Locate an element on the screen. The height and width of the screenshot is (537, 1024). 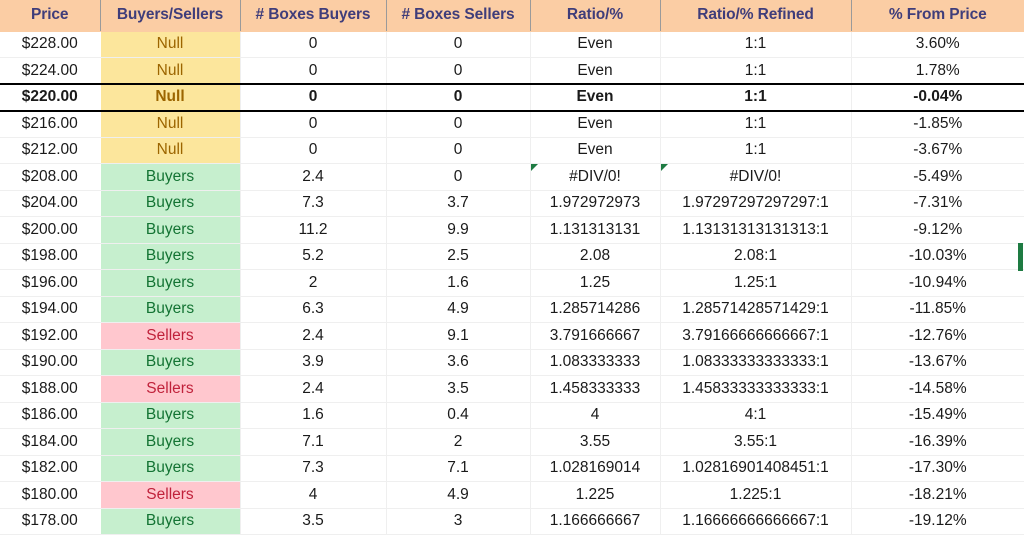
cell-price: $212.00 is located at coordinates (50, 150).